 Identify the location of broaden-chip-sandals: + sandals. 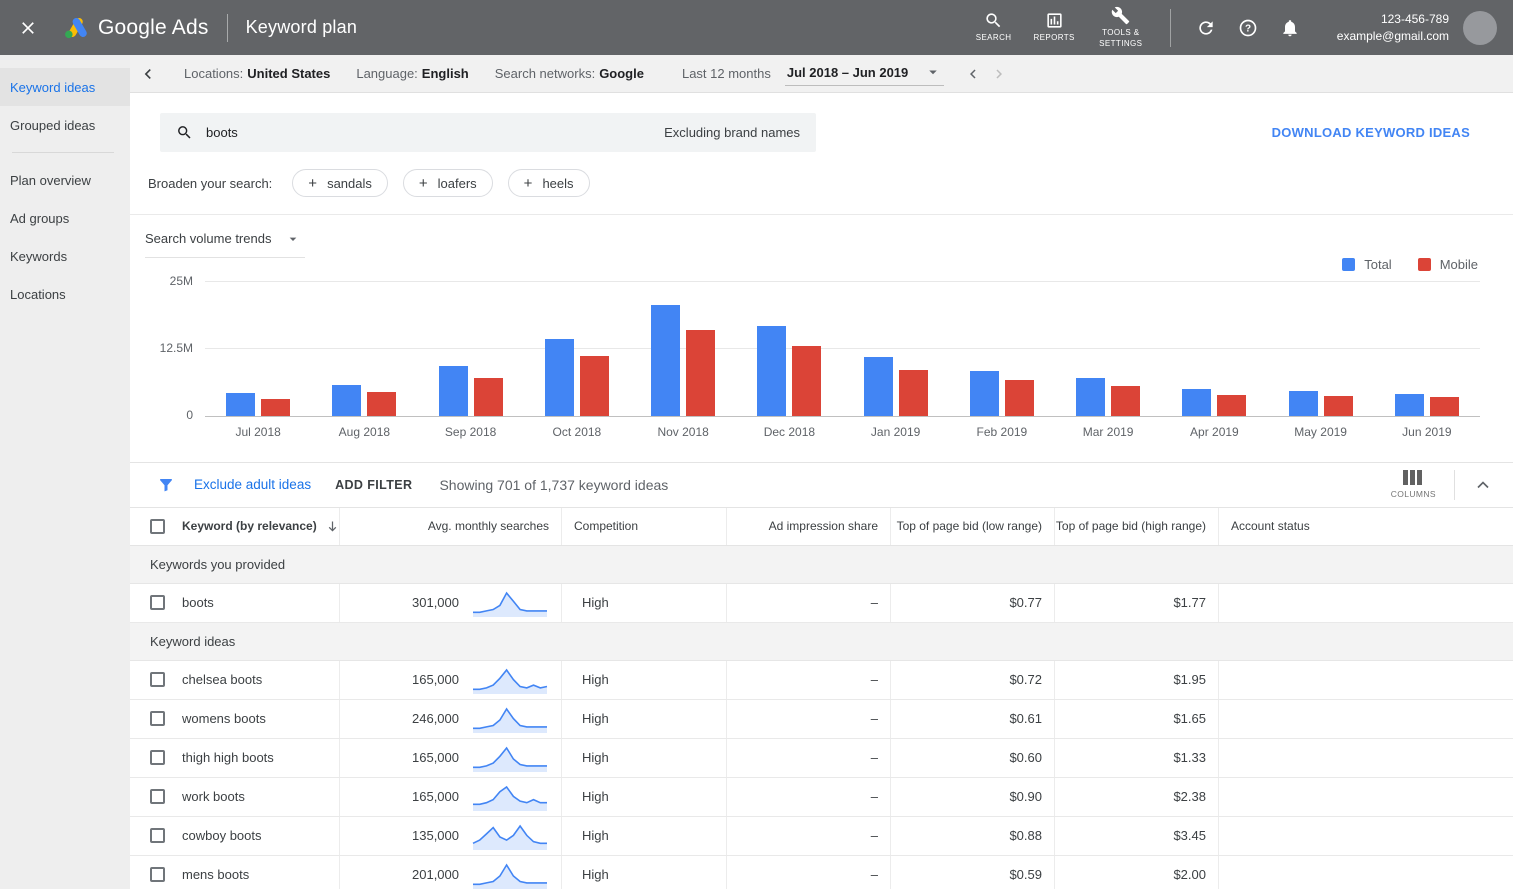
(340, 183).